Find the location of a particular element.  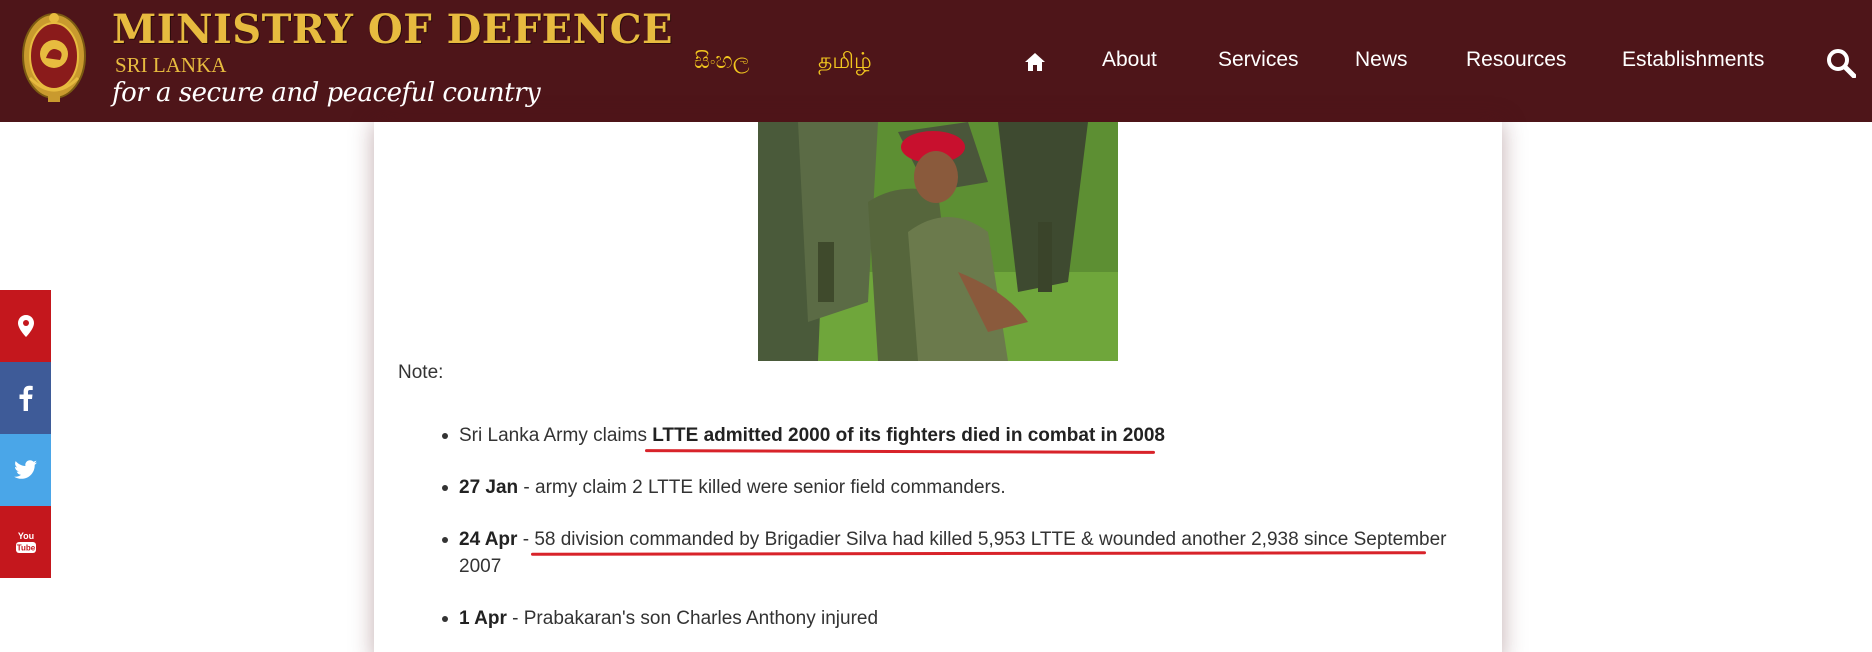

search-icon is located at coordinates (1841, 63).